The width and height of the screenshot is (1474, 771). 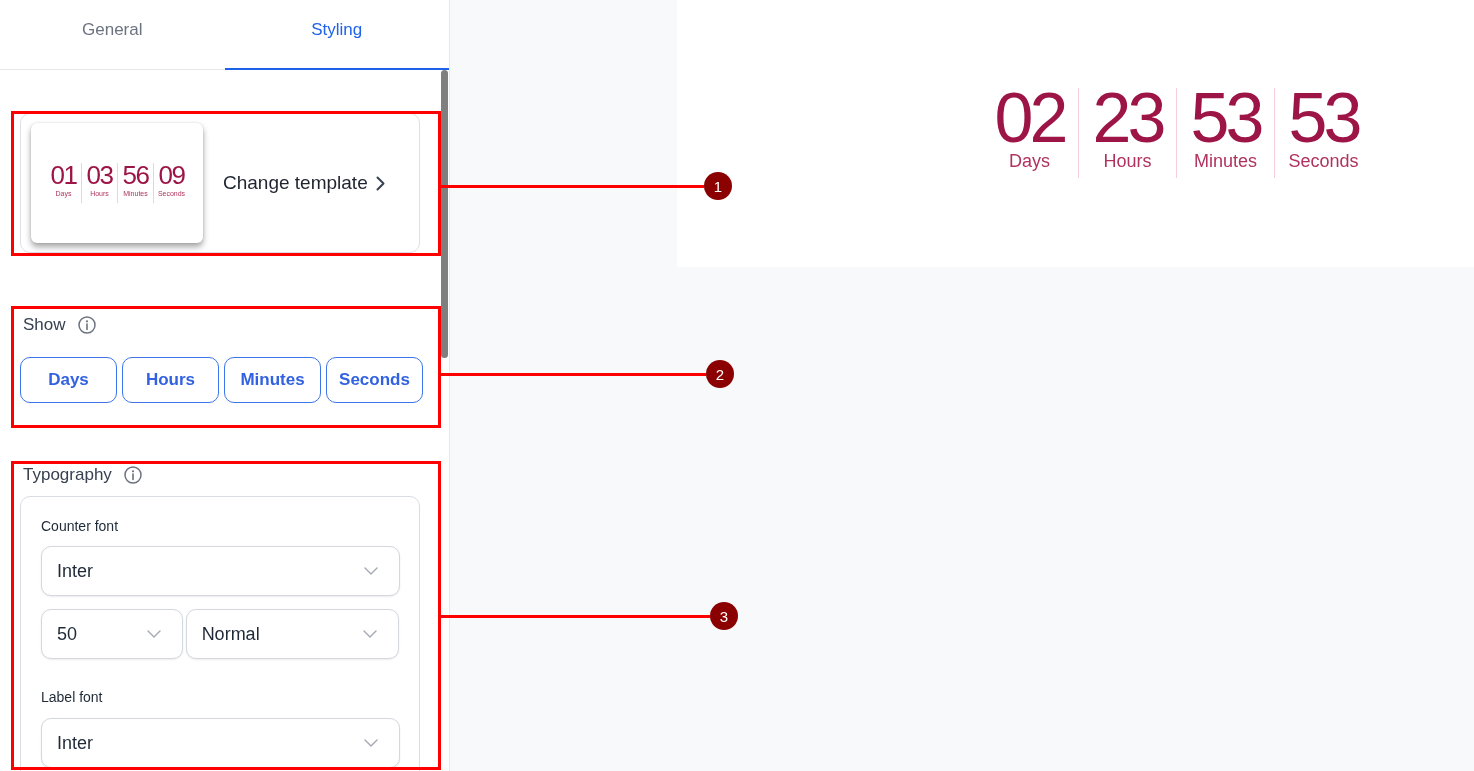 I want to click on countdown-digits: 01, so click(x=63, y=175).